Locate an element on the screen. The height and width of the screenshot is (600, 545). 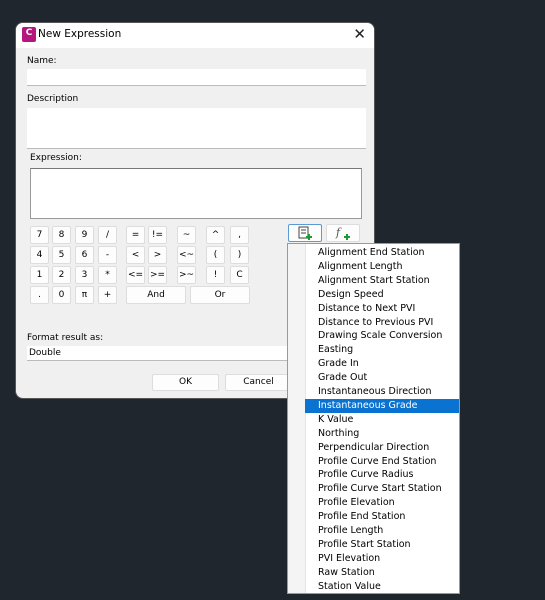
insert-property-button is located at coordinates (305, 233).